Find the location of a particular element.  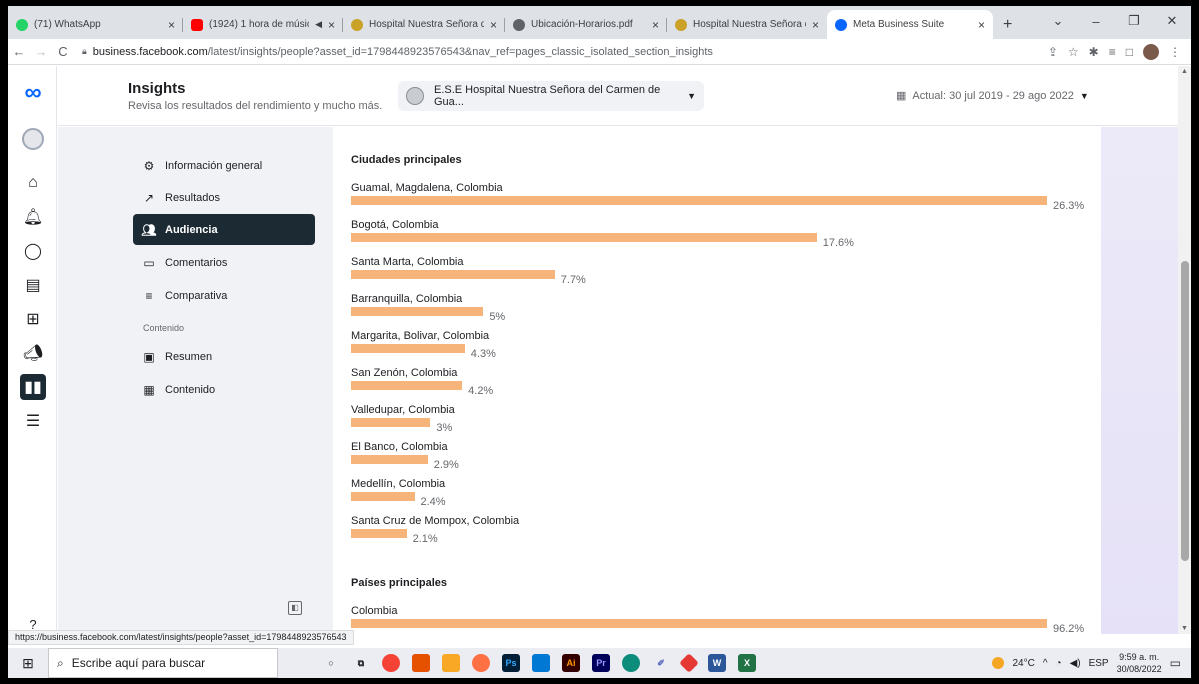

nav-item-content: ▦ Contenido is located at coordinates (224, 389).